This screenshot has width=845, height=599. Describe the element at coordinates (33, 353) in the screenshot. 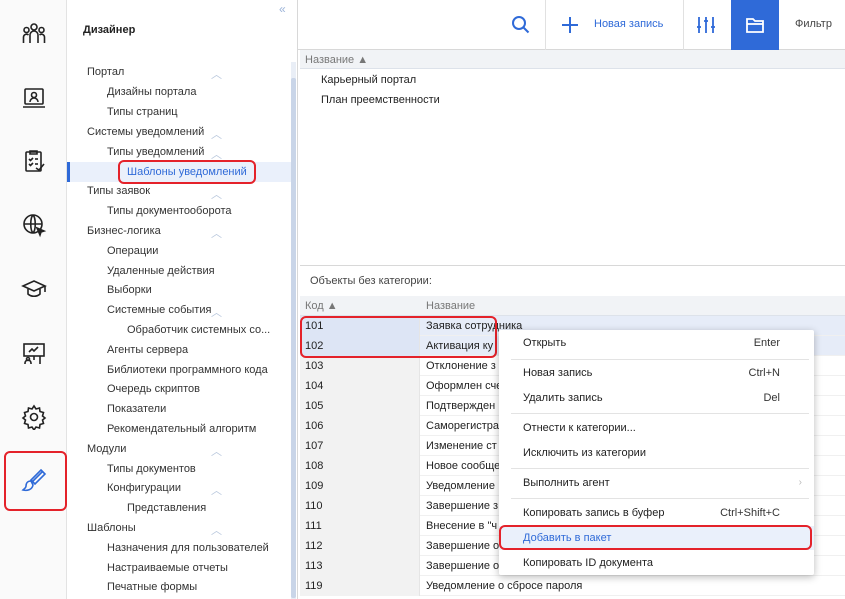

I see `presentation-icon` at that location.